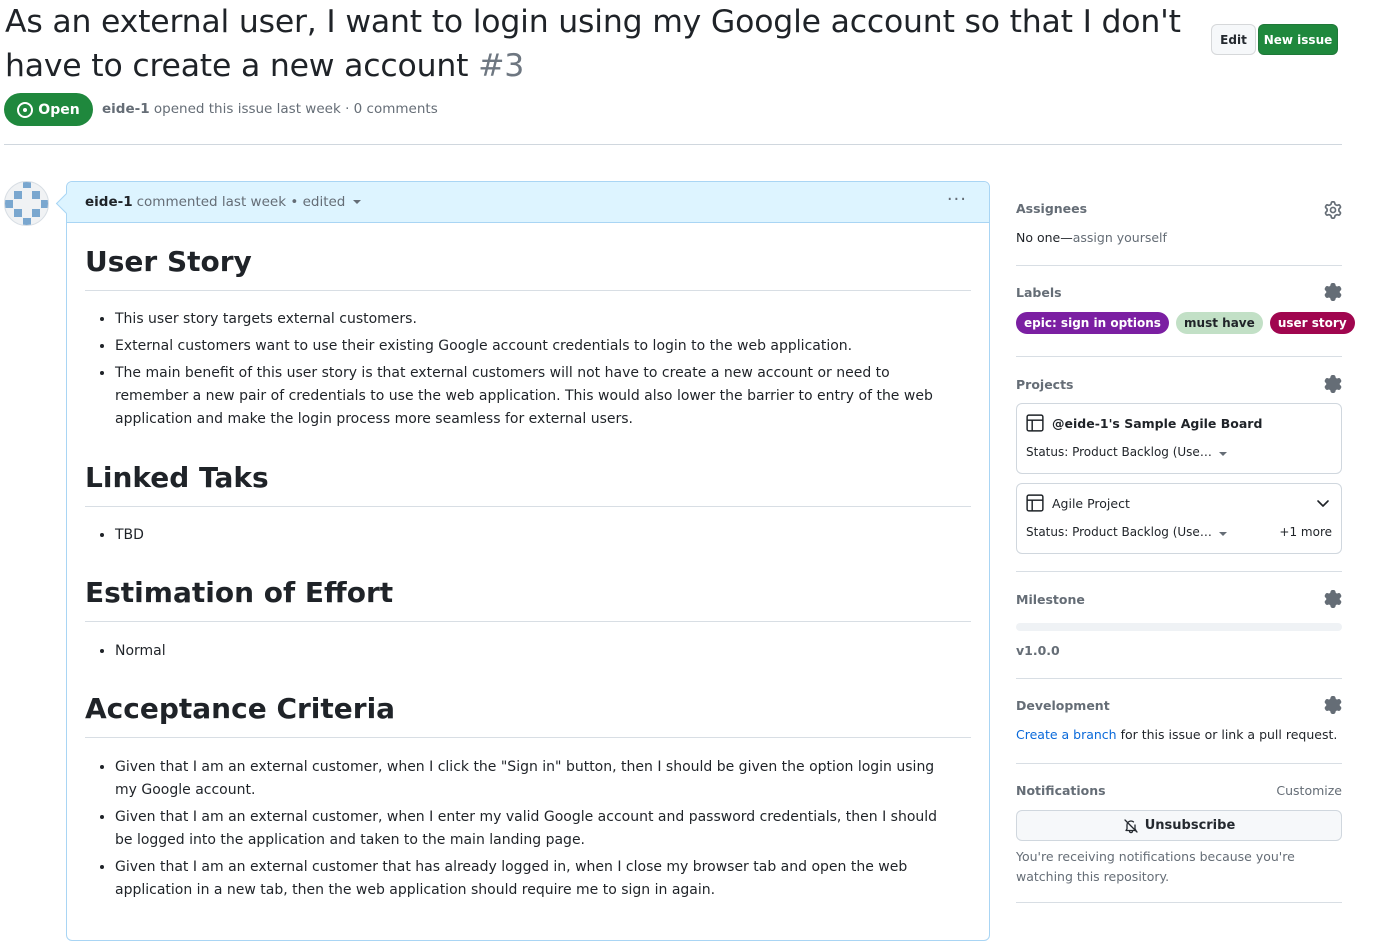 Image resolution: width=1392 pixels, height=941 pixels. What do you see at coordinates (1179, 223) in the screenshot?
I see `sidebar-assignees: Assignees No one—assign yourself` at bounding box center [1179, 223].